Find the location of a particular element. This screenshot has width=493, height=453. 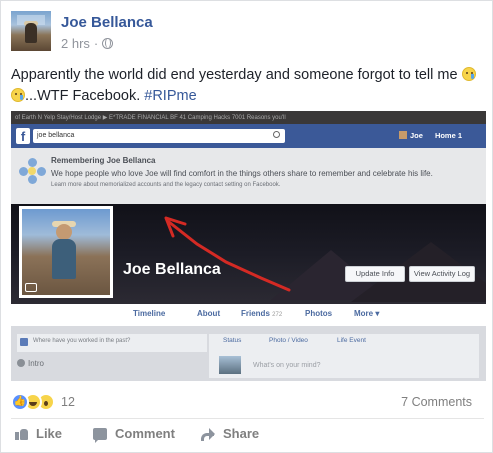

intro-heading: Intro is located at coordinates (30, 363).